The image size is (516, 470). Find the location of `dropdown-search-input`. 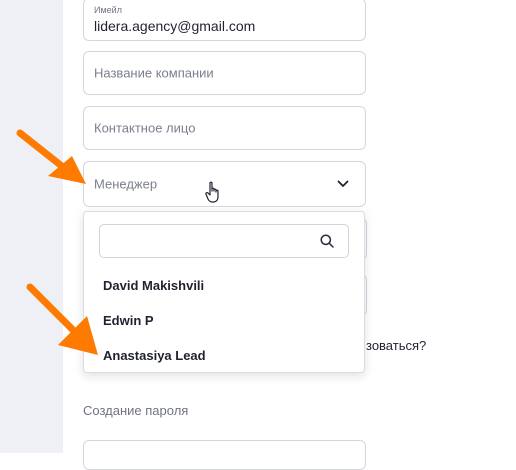

dropdown-search-input is located at coordinates (210, 242).